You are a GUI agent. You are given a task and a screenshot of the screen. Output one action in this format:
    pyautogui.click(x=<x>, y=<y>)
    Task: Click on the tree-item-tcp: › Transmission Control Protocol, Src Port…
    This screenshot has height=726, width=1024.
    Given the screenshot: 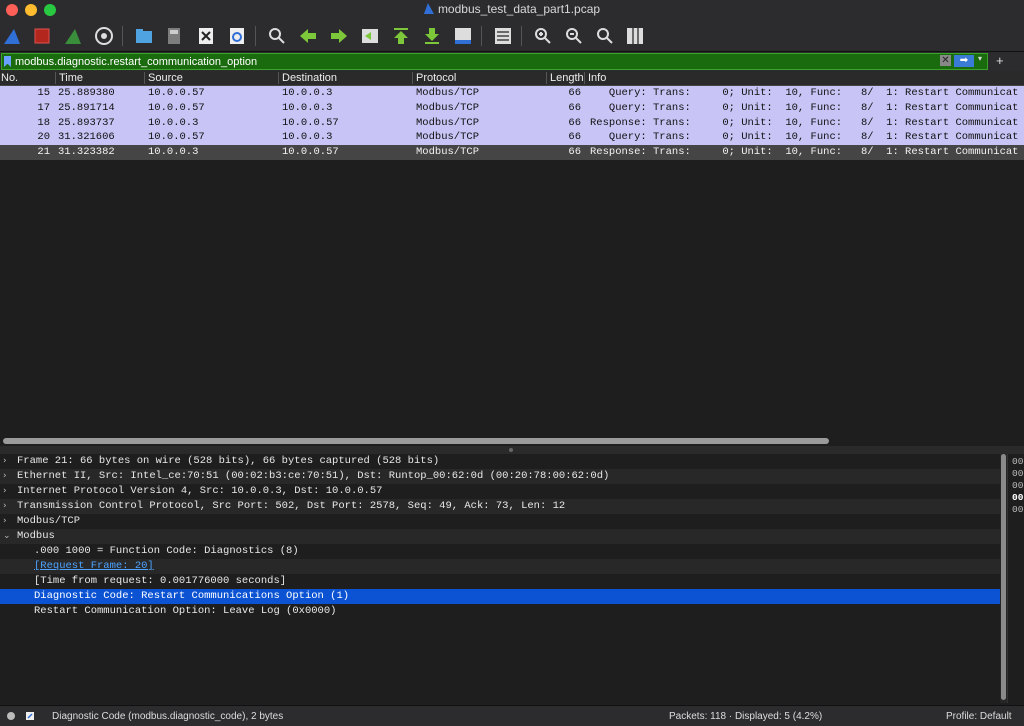 What is the action you would take?
    pyautogui.click(x=500, y=506)
    